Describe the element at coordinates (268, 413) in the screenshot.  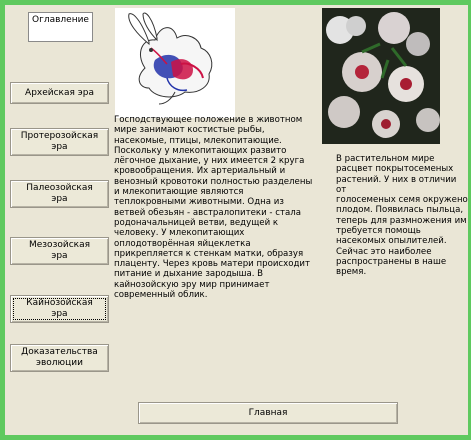
I see `home-button: Главная` at that location.